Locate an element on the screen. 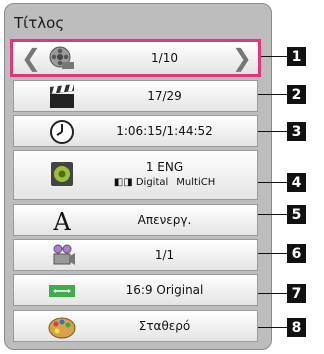 This screenshot has height=354, width=324. audio-value: 1 ENG ◧◨ Digital MultiCH is located at coordinates (164, 175).